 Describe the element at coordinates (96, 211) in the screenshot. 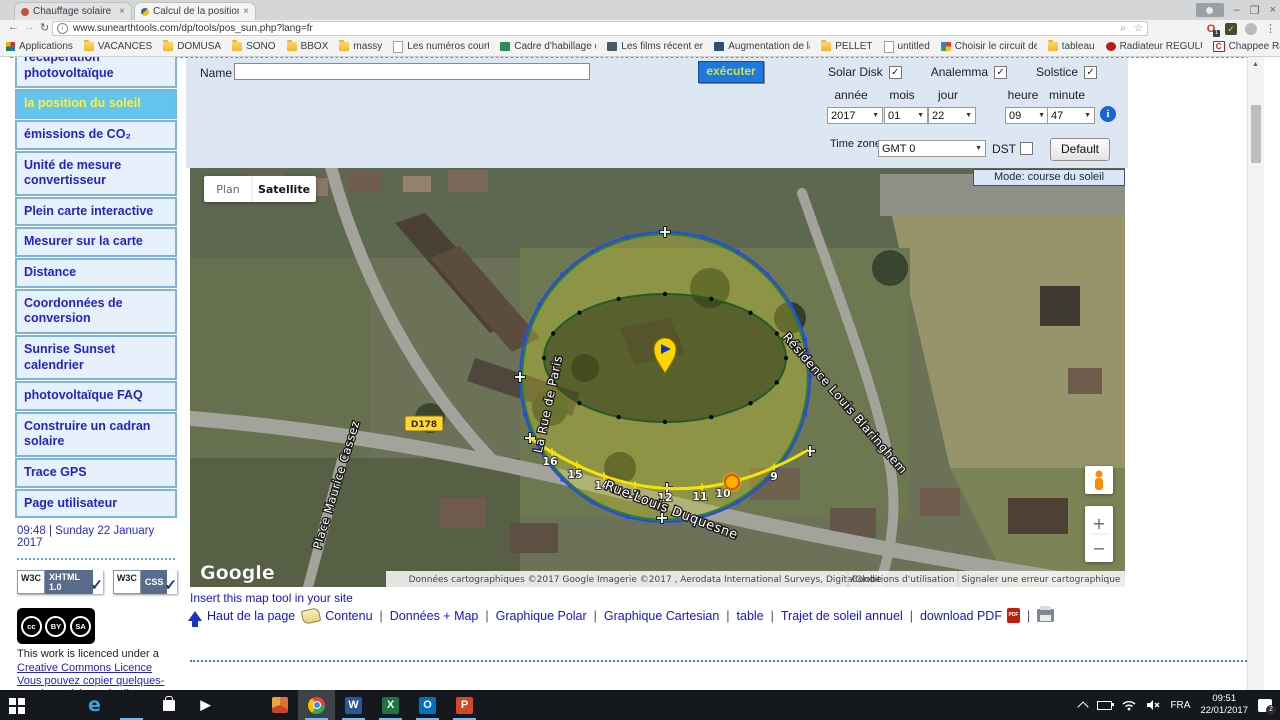

I see `sidebar-item-plein-carte-interactive: Plein carte interactive` at that location.